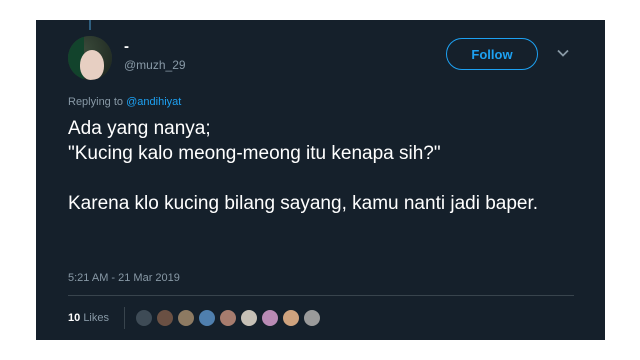 Image resolution: width=640 pixels, height=360 pixels. I want to click on likes-number: 10, so click(74, 318).